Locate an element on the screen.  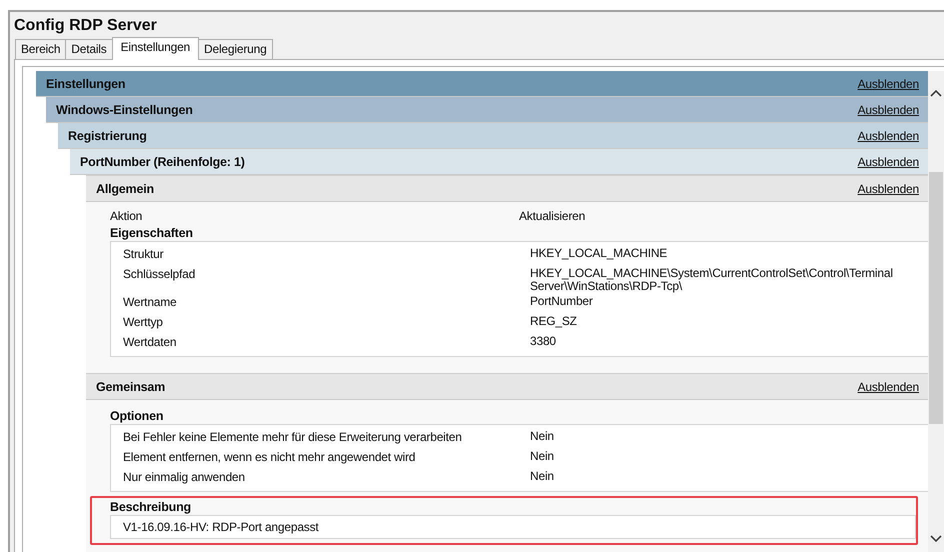
property-label: Wertdaten is located at coordinates (150, 342).